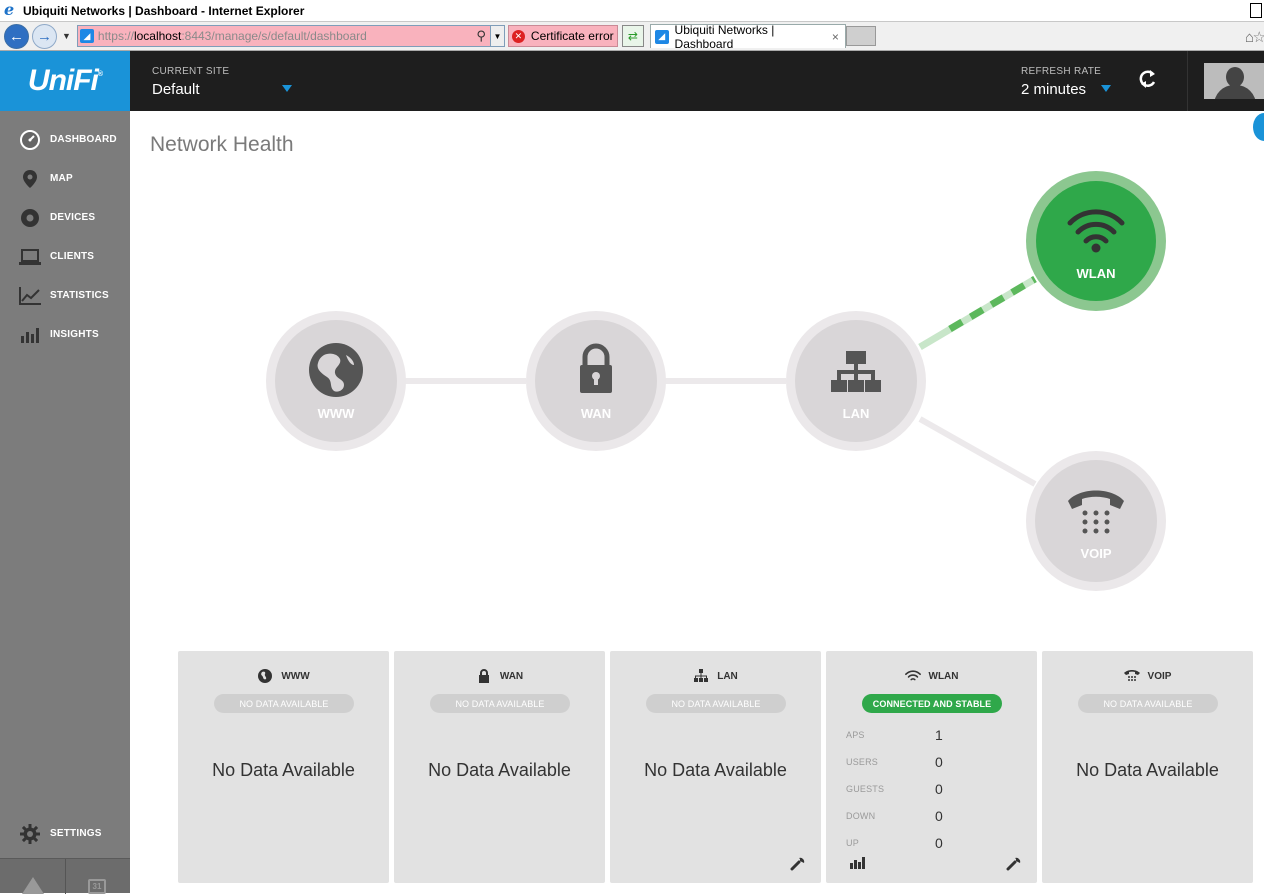 The width and height of the screenshot is (1264, 894). I want to click on sidebar-item-label: DASHBOARD, so click(83, 139).